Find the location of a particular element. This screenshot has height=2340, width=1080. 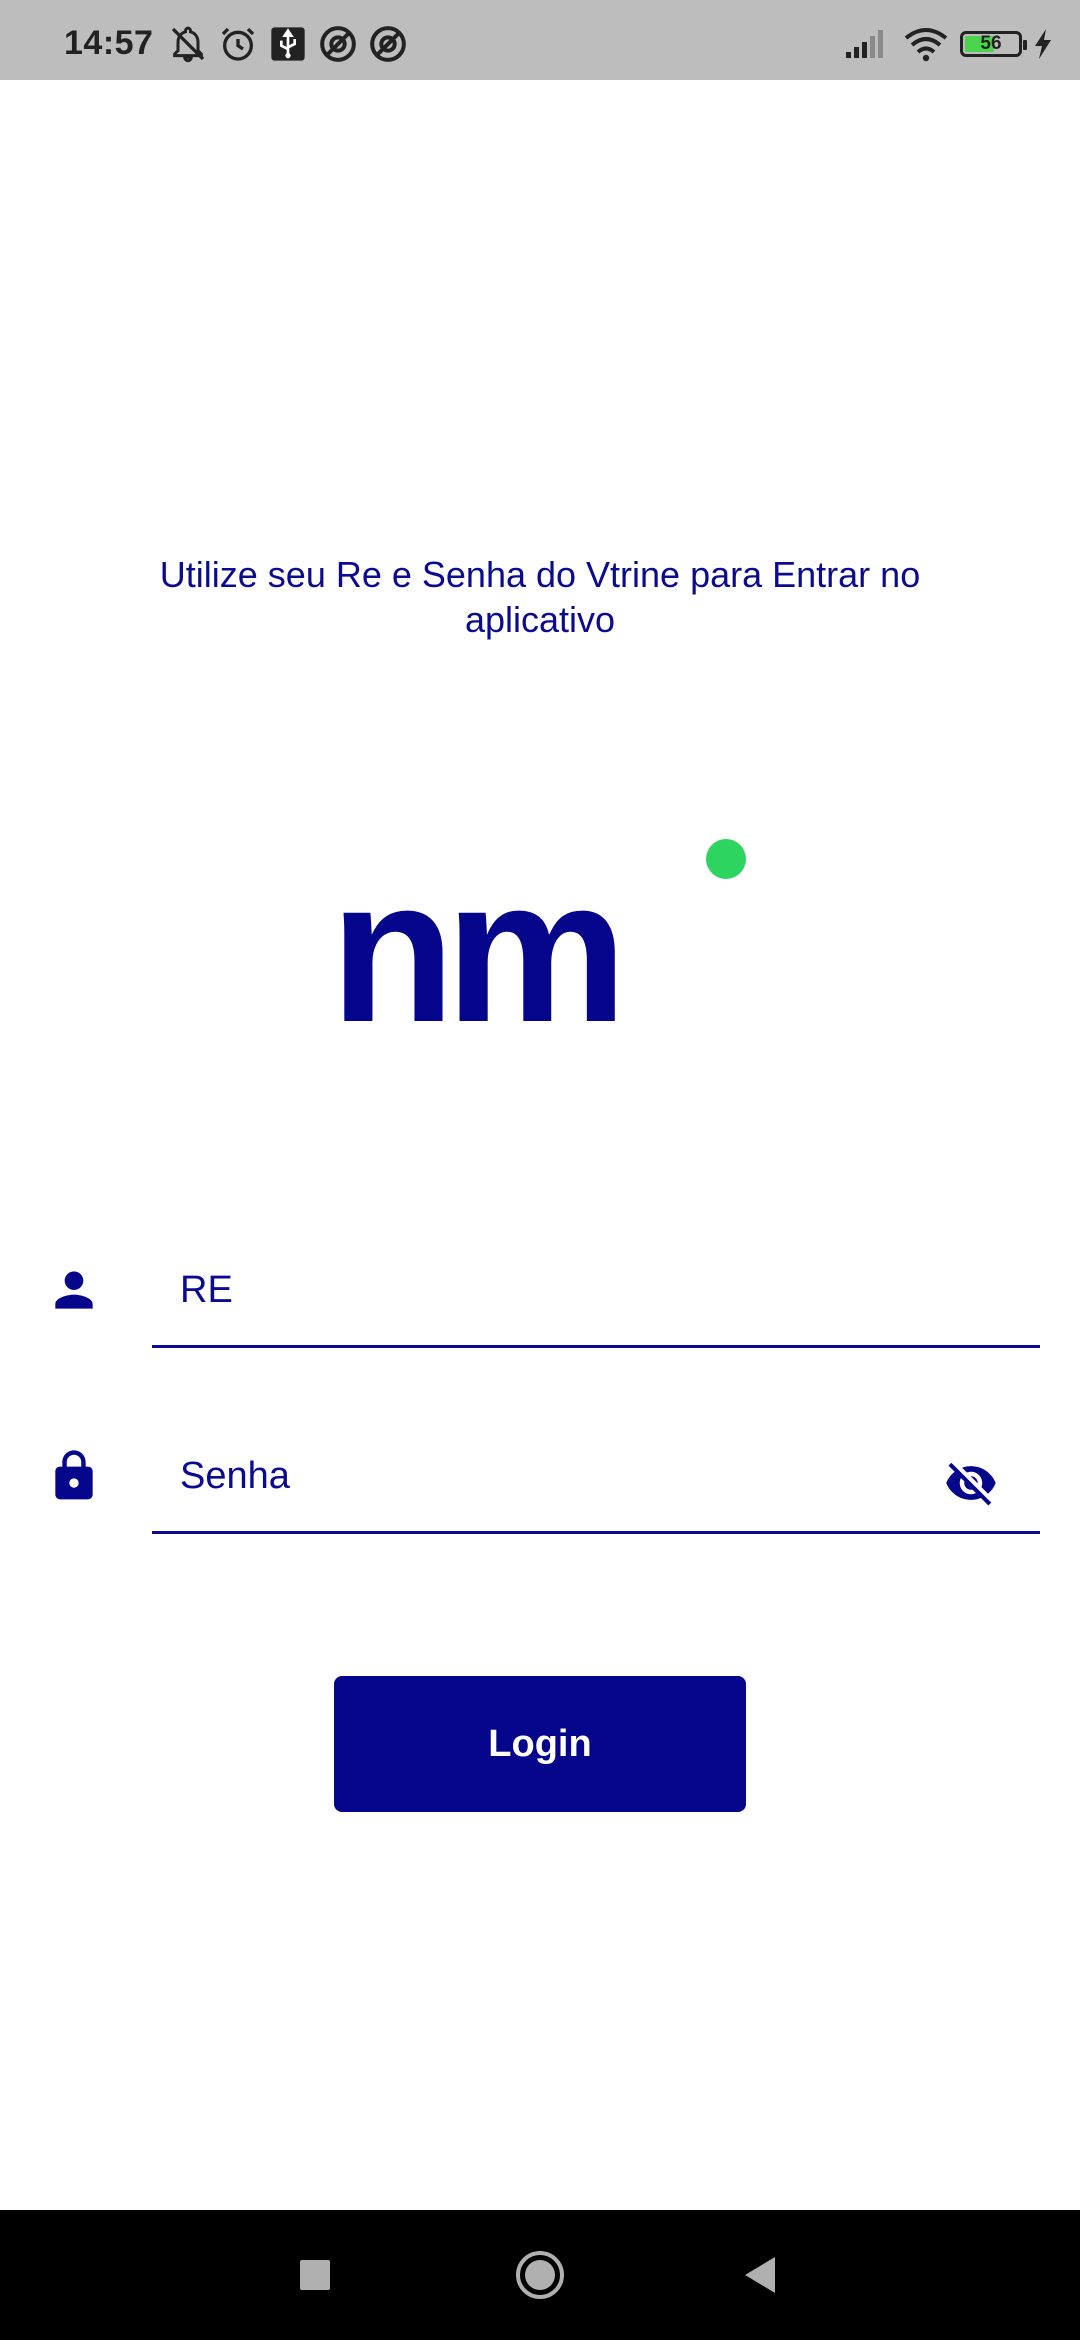

logo-dot is located at coordinates (726, 859).